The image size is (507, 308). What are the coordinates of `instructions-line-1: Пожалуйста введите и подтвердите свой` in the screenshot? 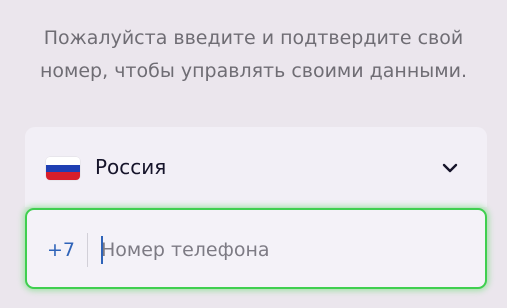 It's located at (253, 38).